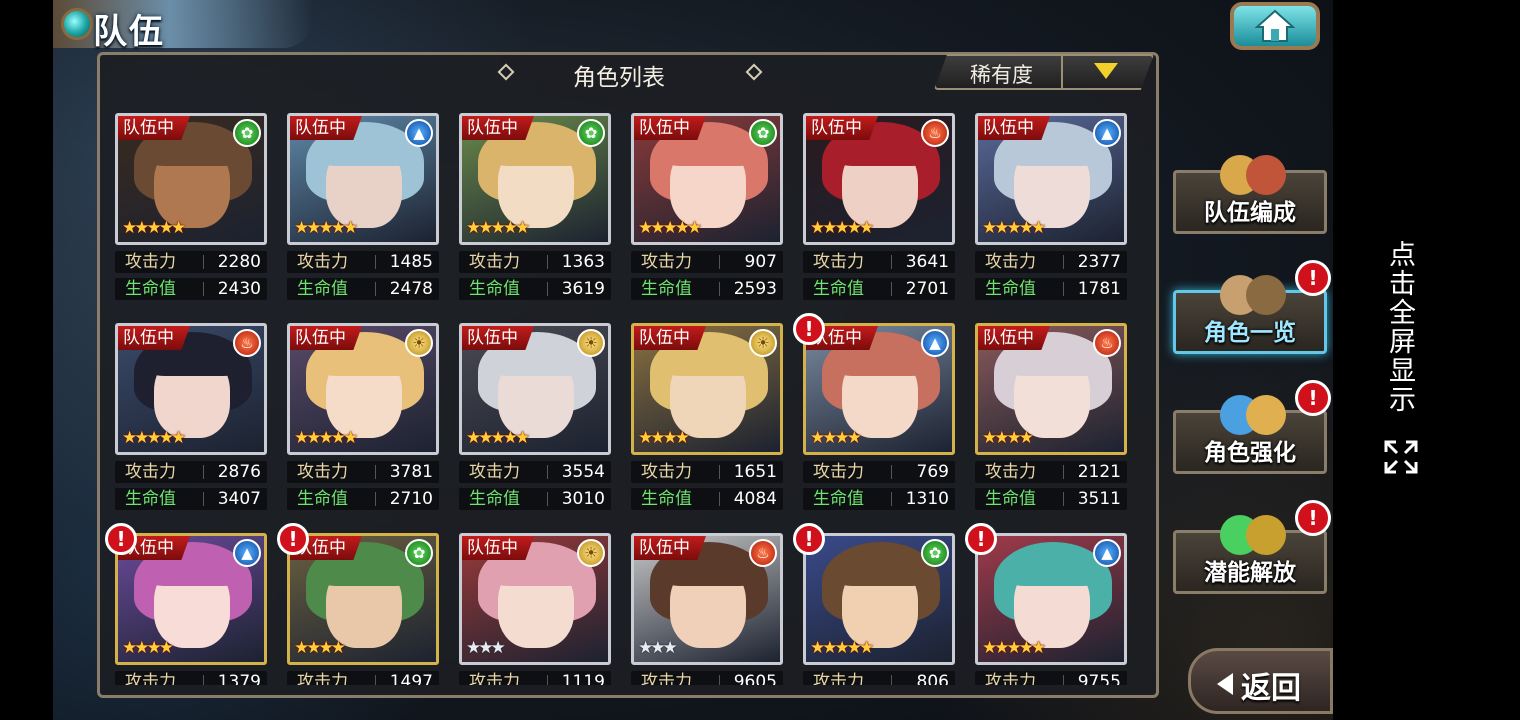 The image size is (1520, 720). Describe the element at coordinates (535, 599) in the screenshot. I see `character-portrait: ★★★ 队伍中 ☀` at that location.